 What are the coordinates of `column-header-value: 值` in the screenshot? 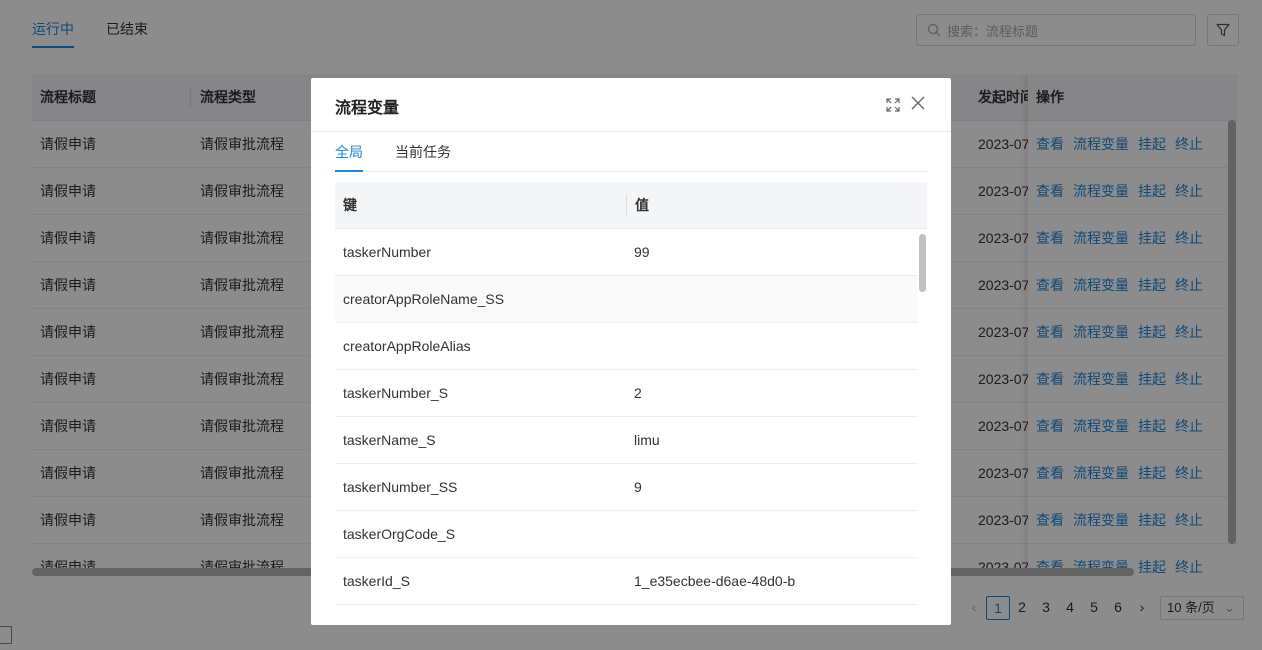 It's located at (642, 205).